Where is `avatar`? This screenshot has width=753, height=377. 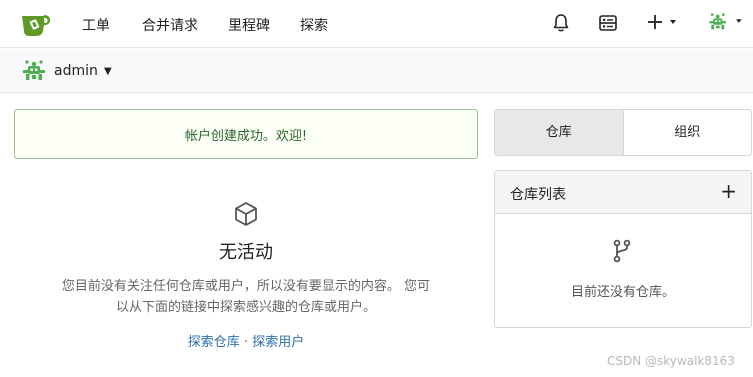 avatar is located at coordinates (726, 22).